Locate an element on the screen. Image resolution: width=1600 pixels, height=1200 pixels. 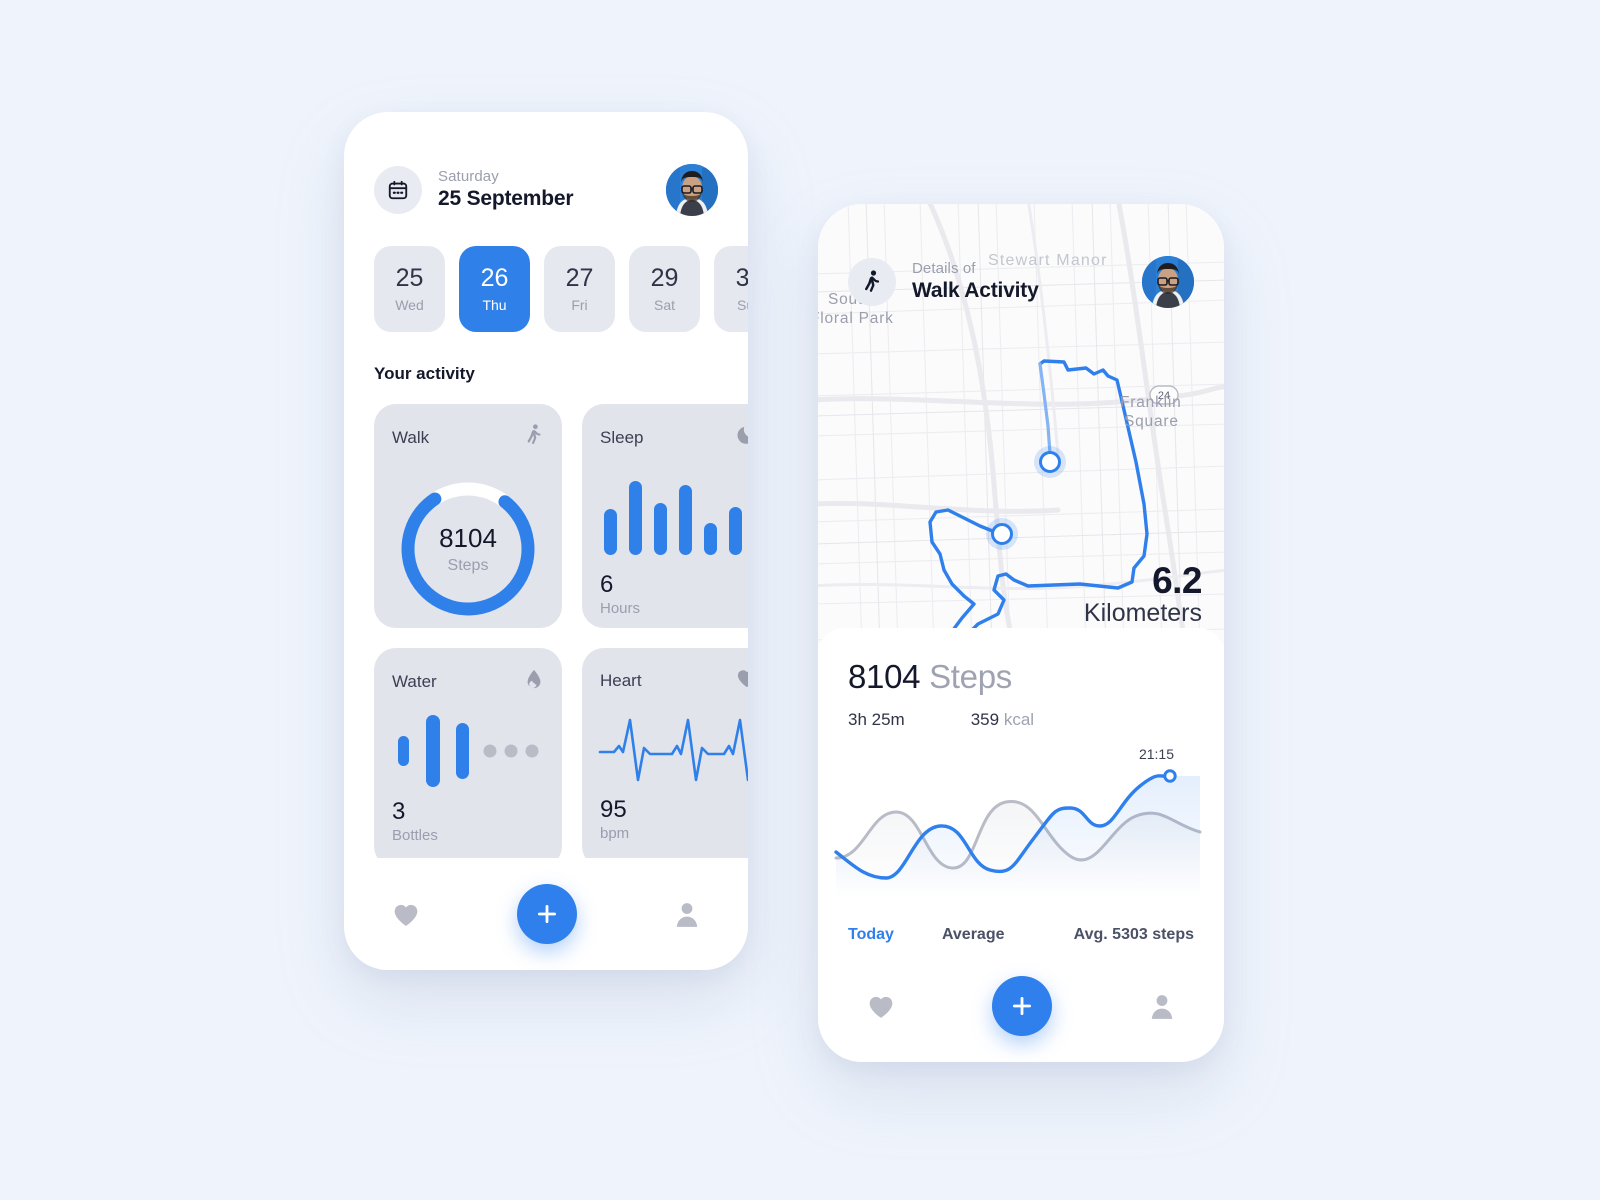
summary-metrics: 3h 25m 359 kcal is located at coordinates (1021, 720).